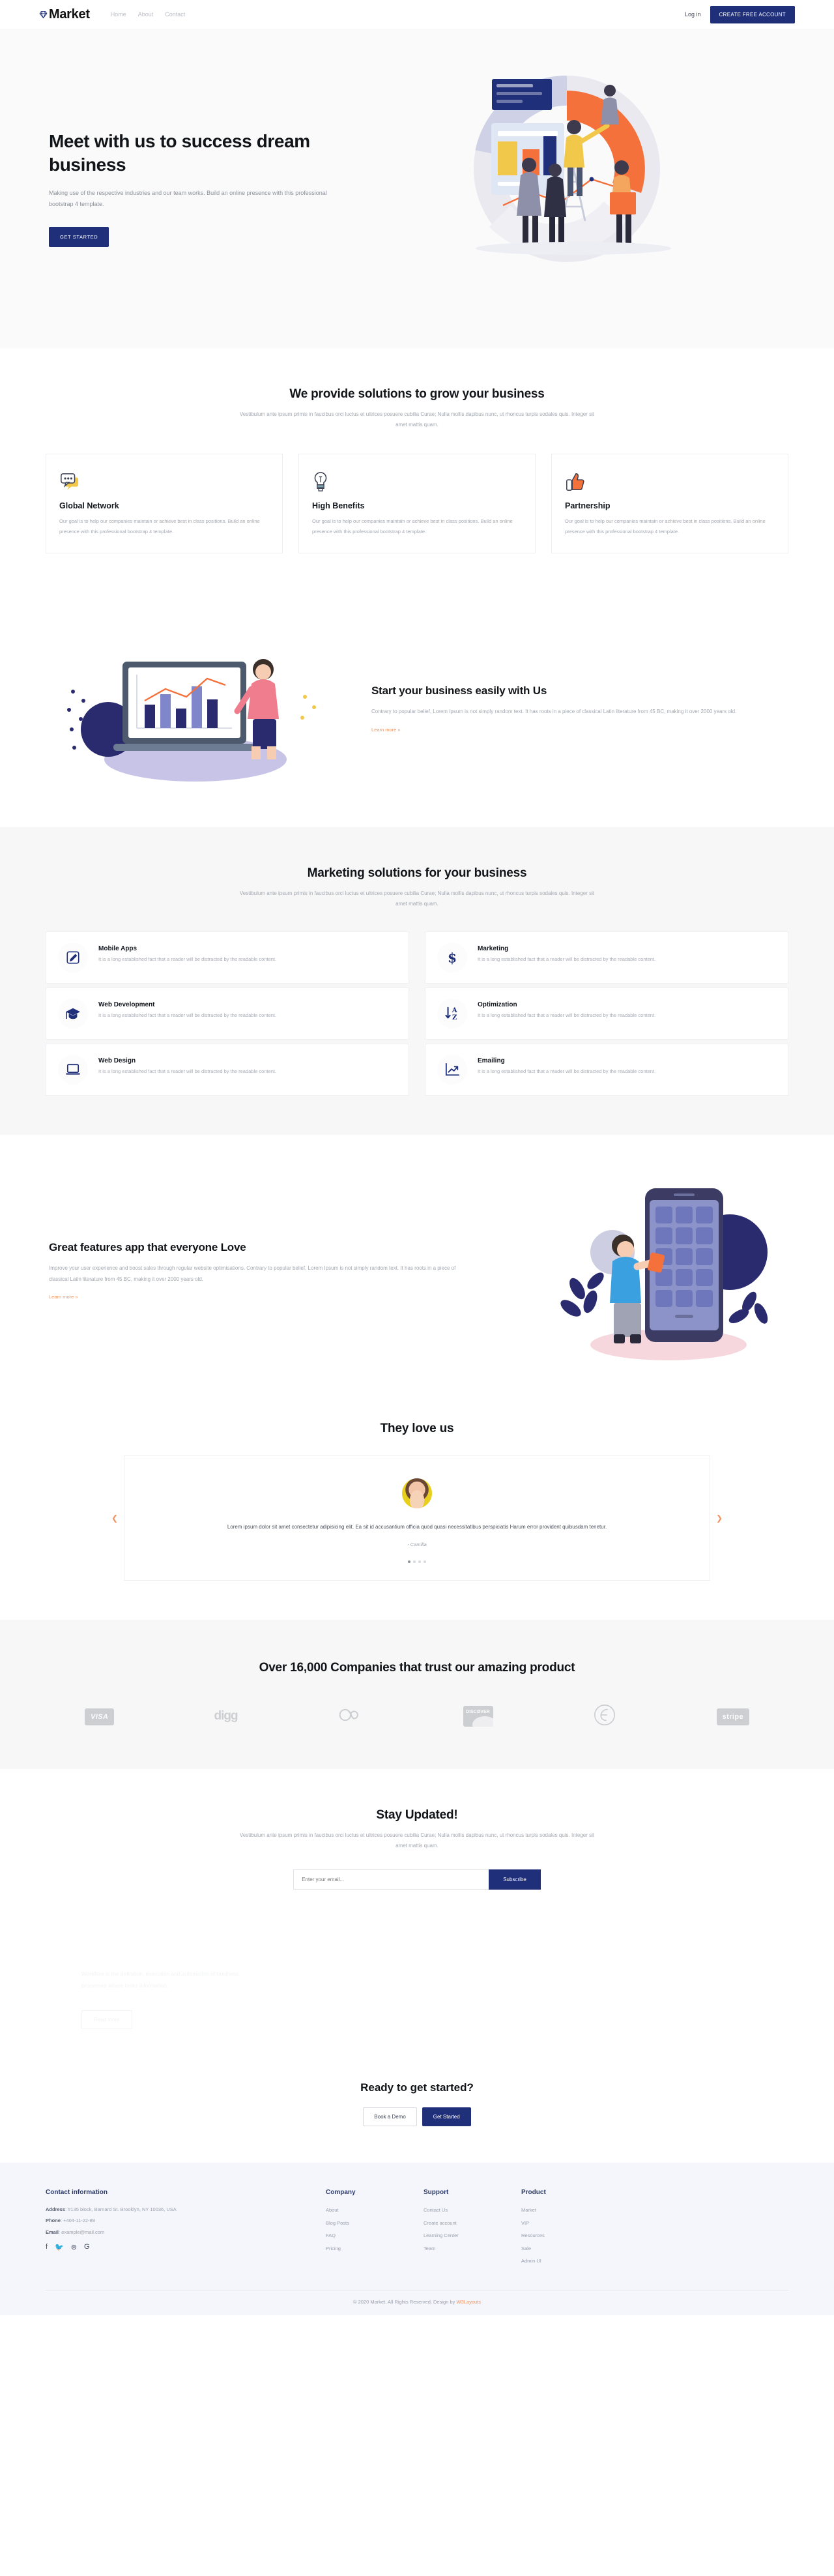  Describe the element at coordinates (164, 480) in the screenshot. I see `chat-bubble-icon` at that location.